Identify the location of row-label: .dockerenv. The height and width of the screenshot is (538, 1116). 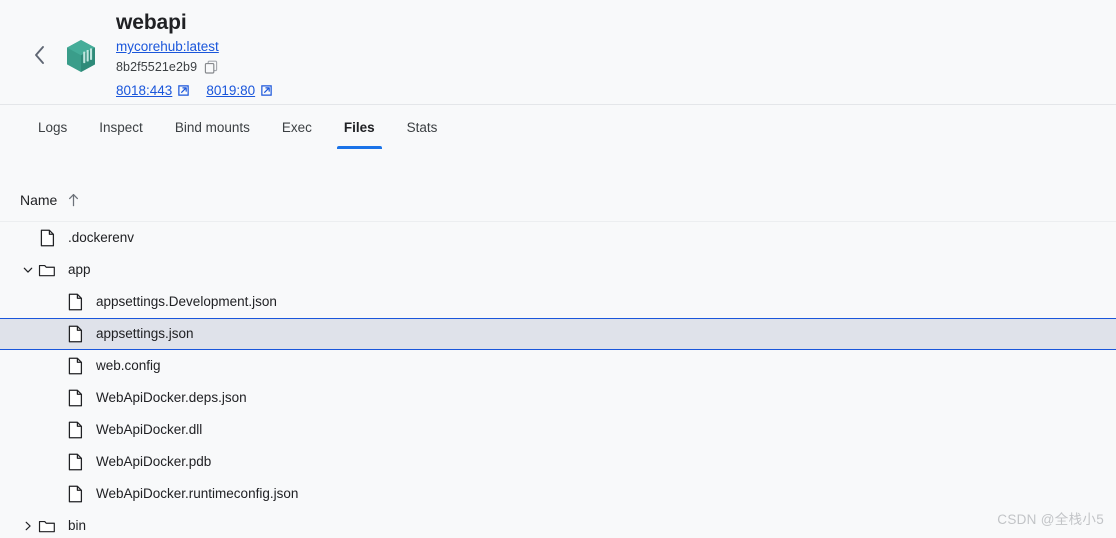
(101, 237).